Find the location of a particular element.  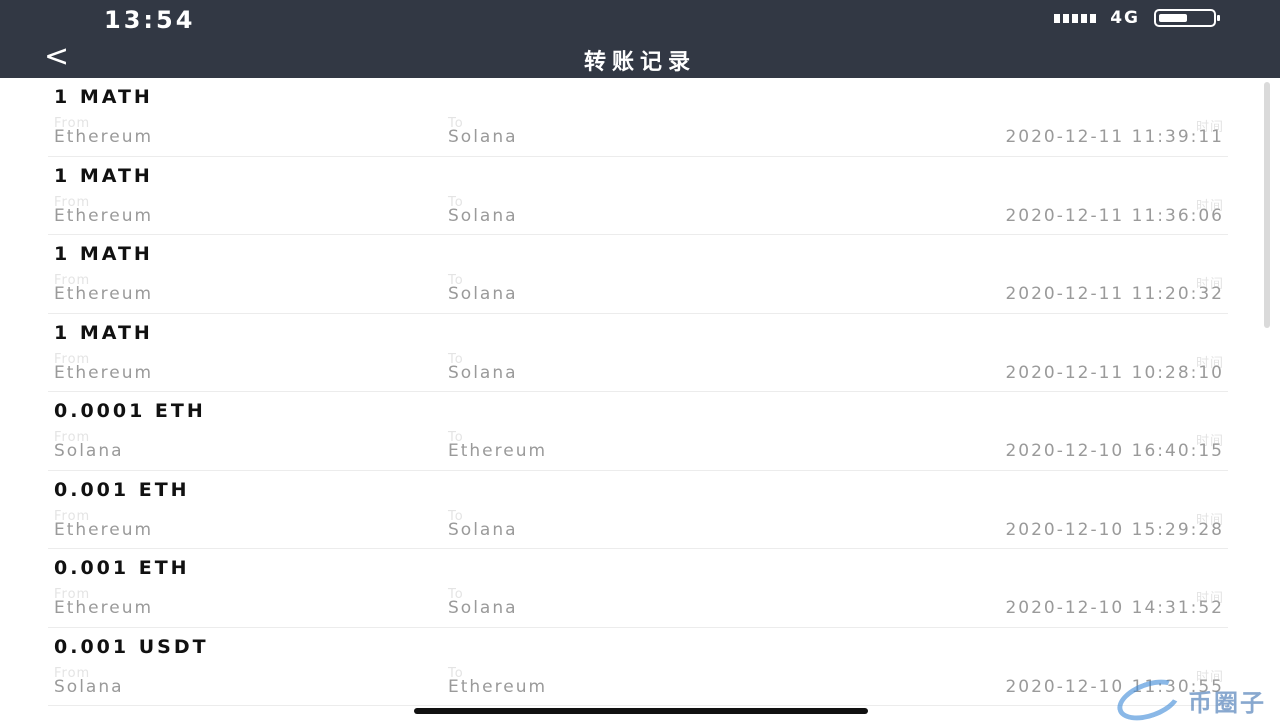

timestamp: 2020-12-10 15:29:28 is located at coordinates (1114, 529).